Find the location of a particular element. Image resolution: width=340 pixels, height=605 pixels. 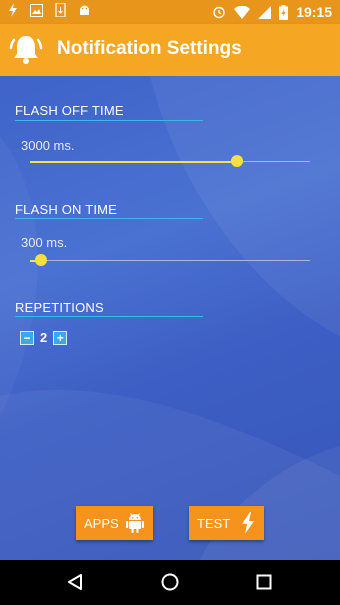

flash-off-slider is located at coordinates (170, 161).